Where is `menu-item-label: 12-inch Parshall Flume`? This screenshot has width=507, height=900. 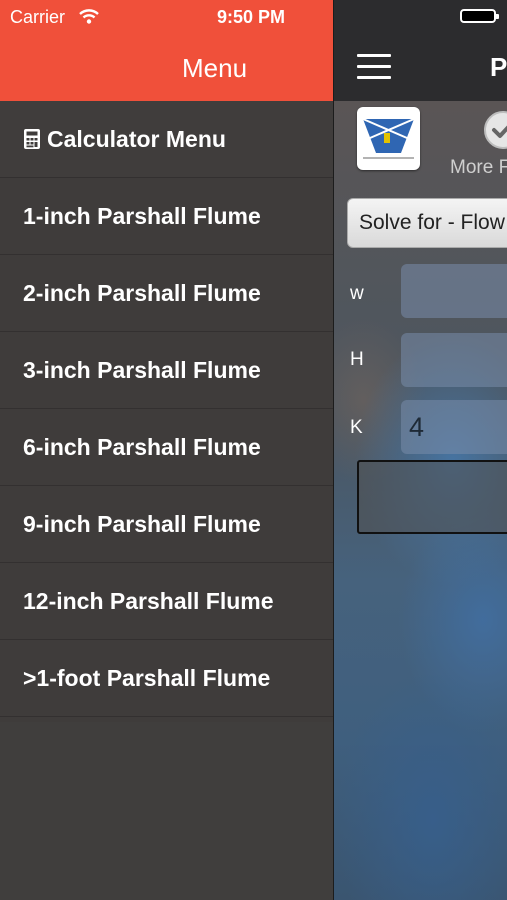
menu-item-label: 12-inch Parshall Flume is located at coordinates (148, 600).